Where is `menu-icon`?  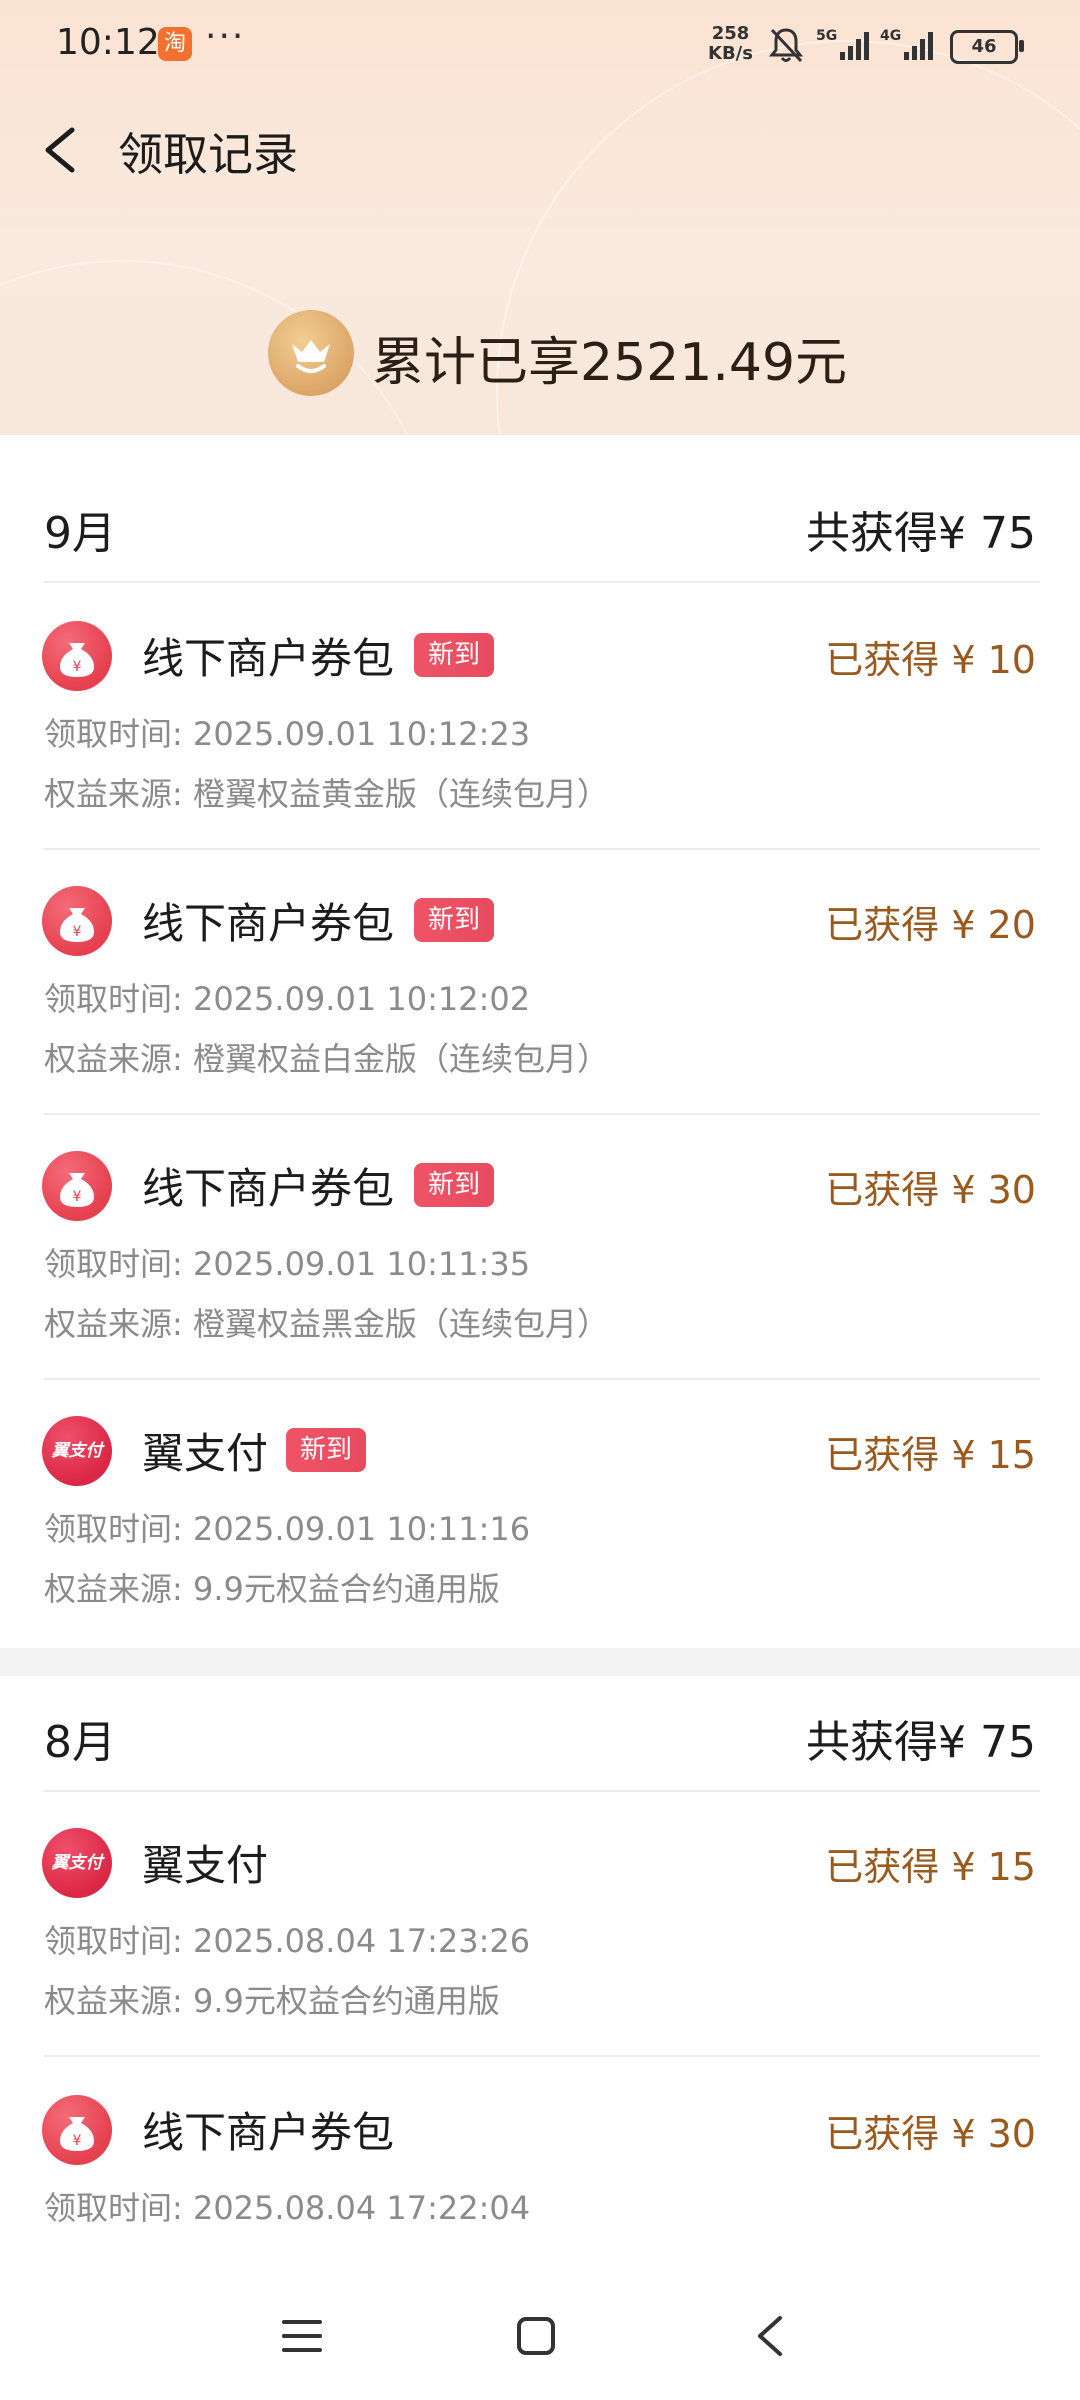 menu-icon is located at coordinates (302, 2336).